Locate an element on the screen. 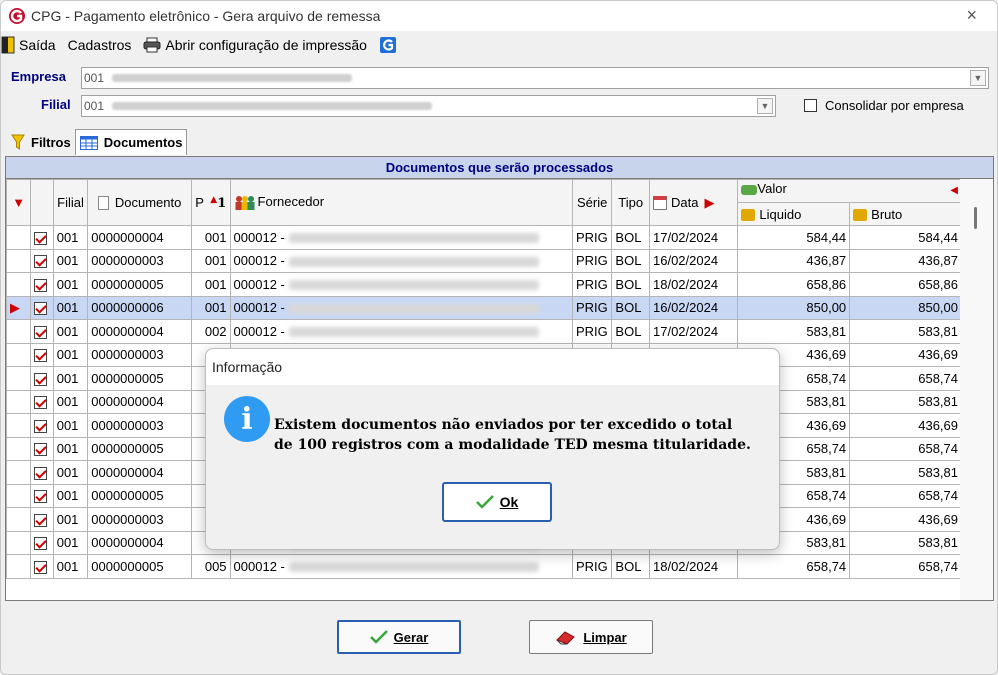 This screenshot has height=675, width=998. header-data-label: Data is located at coordinates (685, 202).